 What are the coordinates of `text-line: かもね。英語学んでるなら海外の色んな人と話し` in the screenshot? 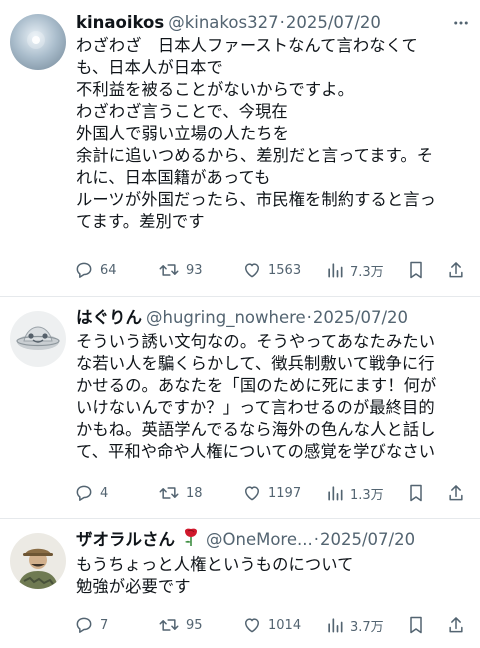 It's located at (256, 429).